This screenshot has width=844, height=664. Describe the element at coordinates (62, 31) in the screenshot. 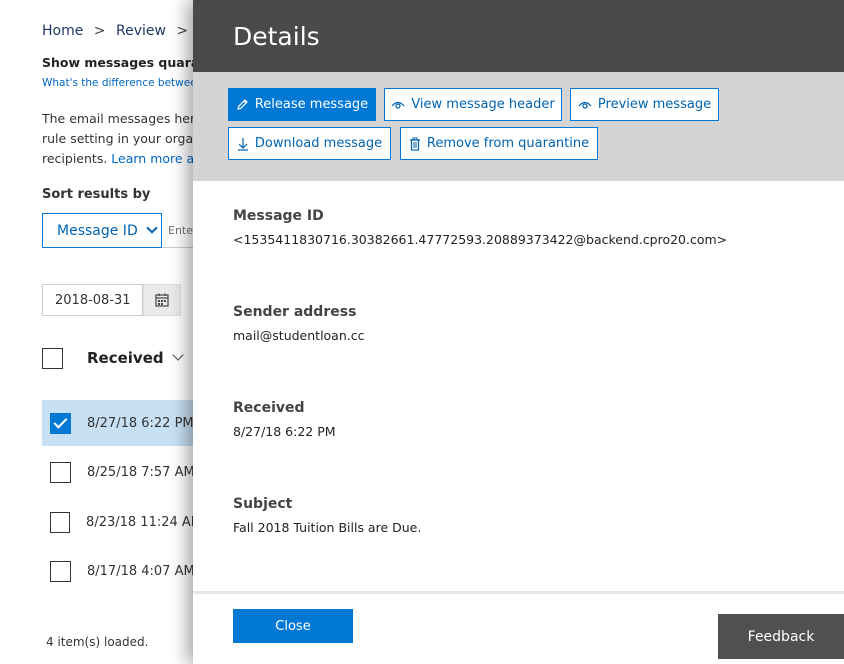

I see `breadcrumb-home: Home` at that location.